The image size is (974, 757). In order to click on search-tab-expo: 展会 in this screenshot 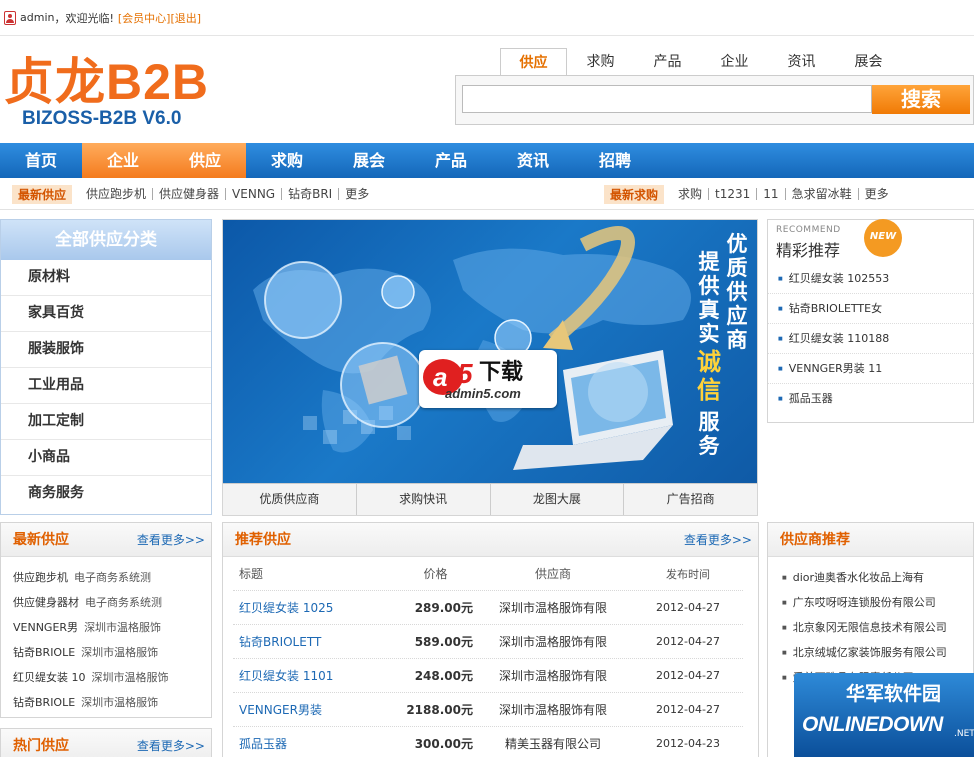, I will do `click(868, 62)`.